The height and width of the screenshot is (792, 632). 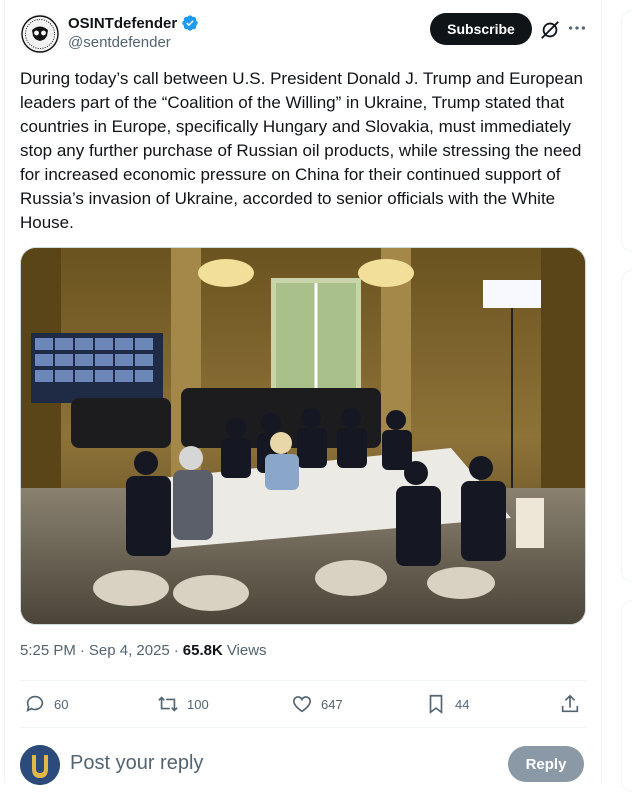 What do you see at coordinates (122, 23) in the screenshot?
I see `author-name: OSINTdefender` at bounding box center [122, 23].